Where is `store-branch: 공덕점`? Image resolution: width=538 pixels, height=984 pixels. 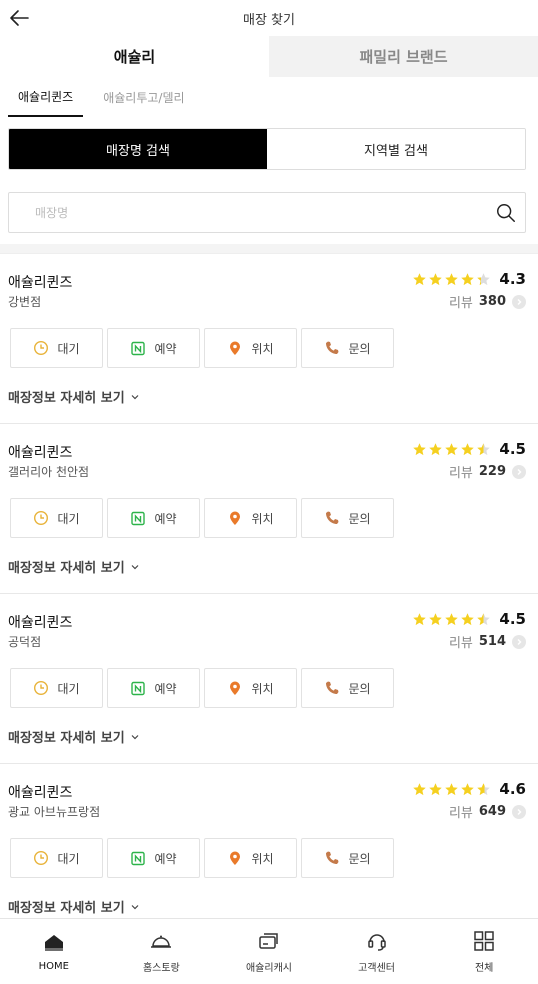 store-branch: 공덕점 is located at coordinates (25, 642).